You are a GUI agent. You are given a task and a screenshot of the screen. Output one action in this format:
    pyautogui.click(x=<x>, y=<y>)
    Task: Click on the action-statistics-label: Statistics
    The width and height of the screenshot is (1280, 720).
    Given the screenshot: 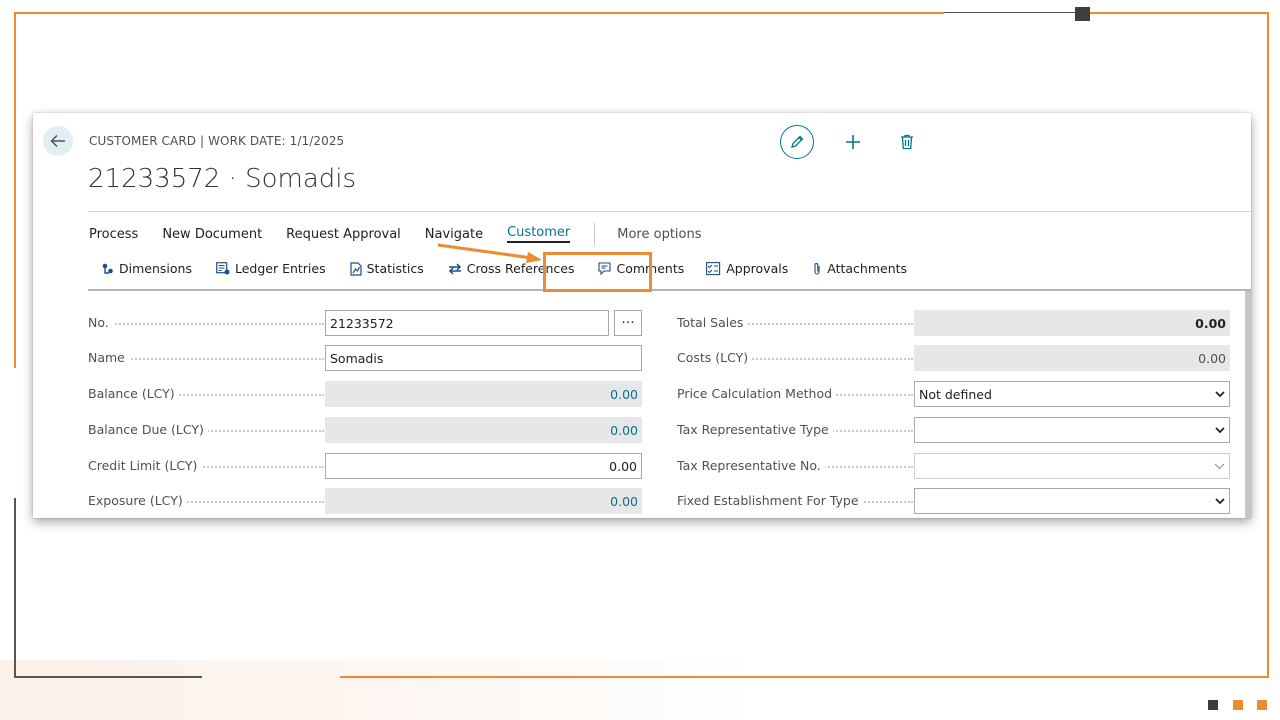 What is the action you would take?
    pyautogui.click(x=395, y=268)
    